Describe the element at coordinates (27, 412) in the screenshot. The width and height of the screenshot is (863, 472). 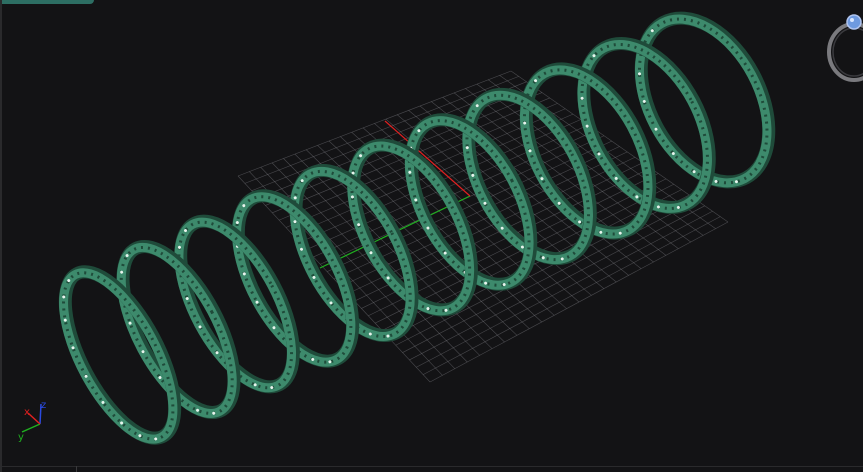
I see `triad-x-label: x` at that location.